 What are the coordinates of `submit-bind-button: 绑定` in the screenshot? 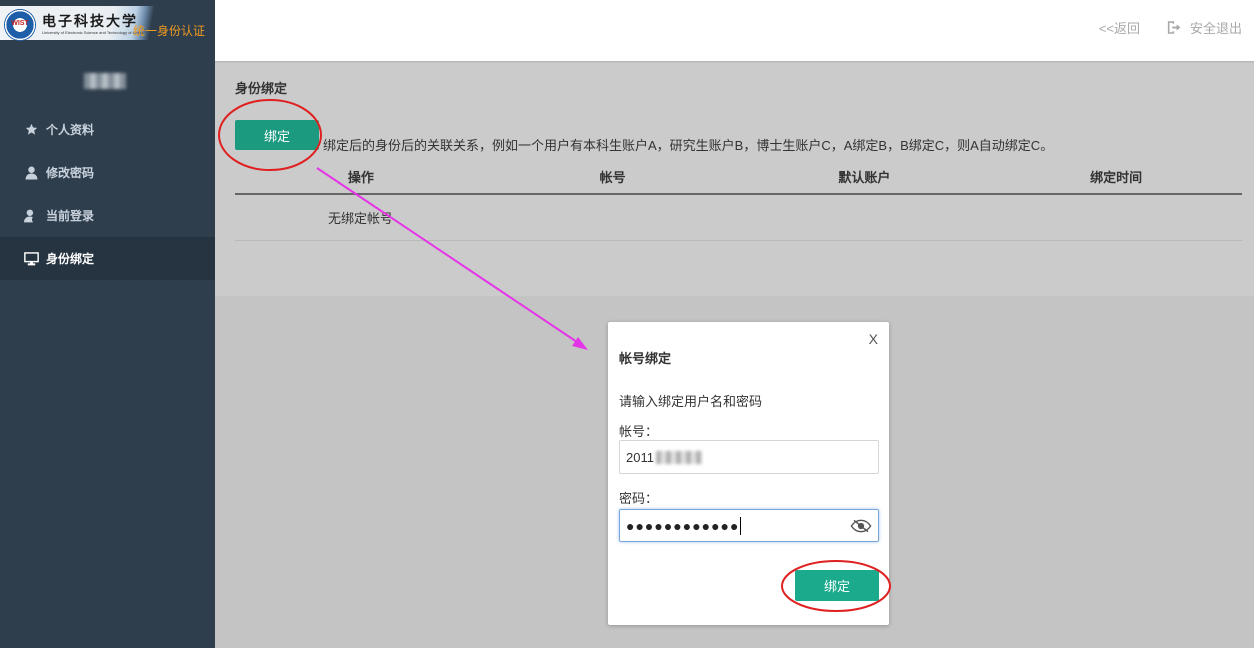 It's located at (837, 585).